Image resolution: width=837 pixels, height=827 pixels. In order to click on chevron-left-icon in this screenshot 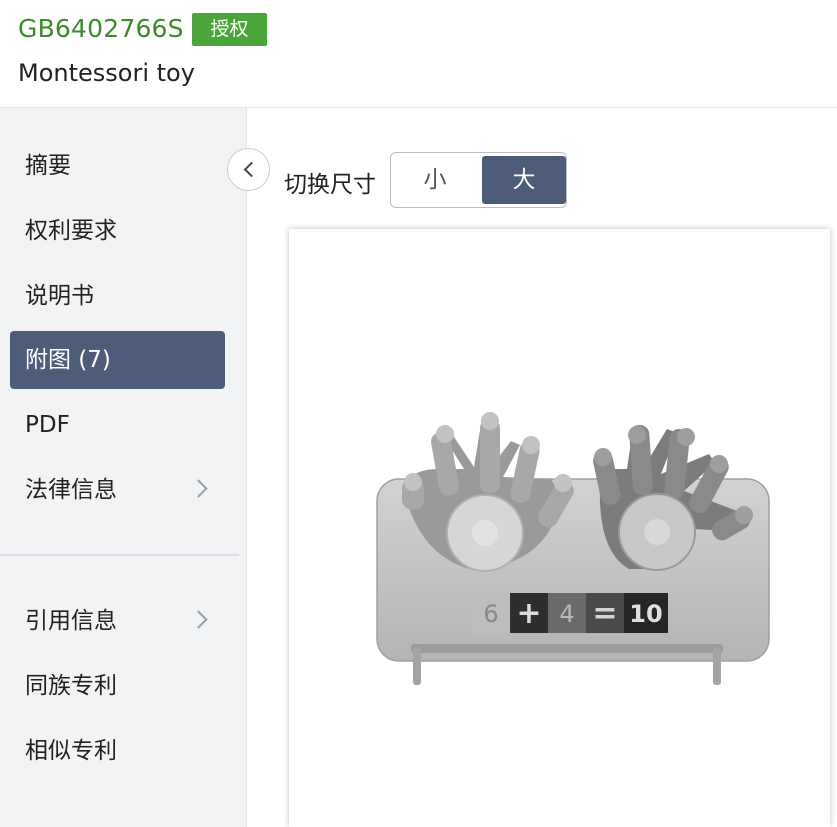, I will do `click(251, 169)`.